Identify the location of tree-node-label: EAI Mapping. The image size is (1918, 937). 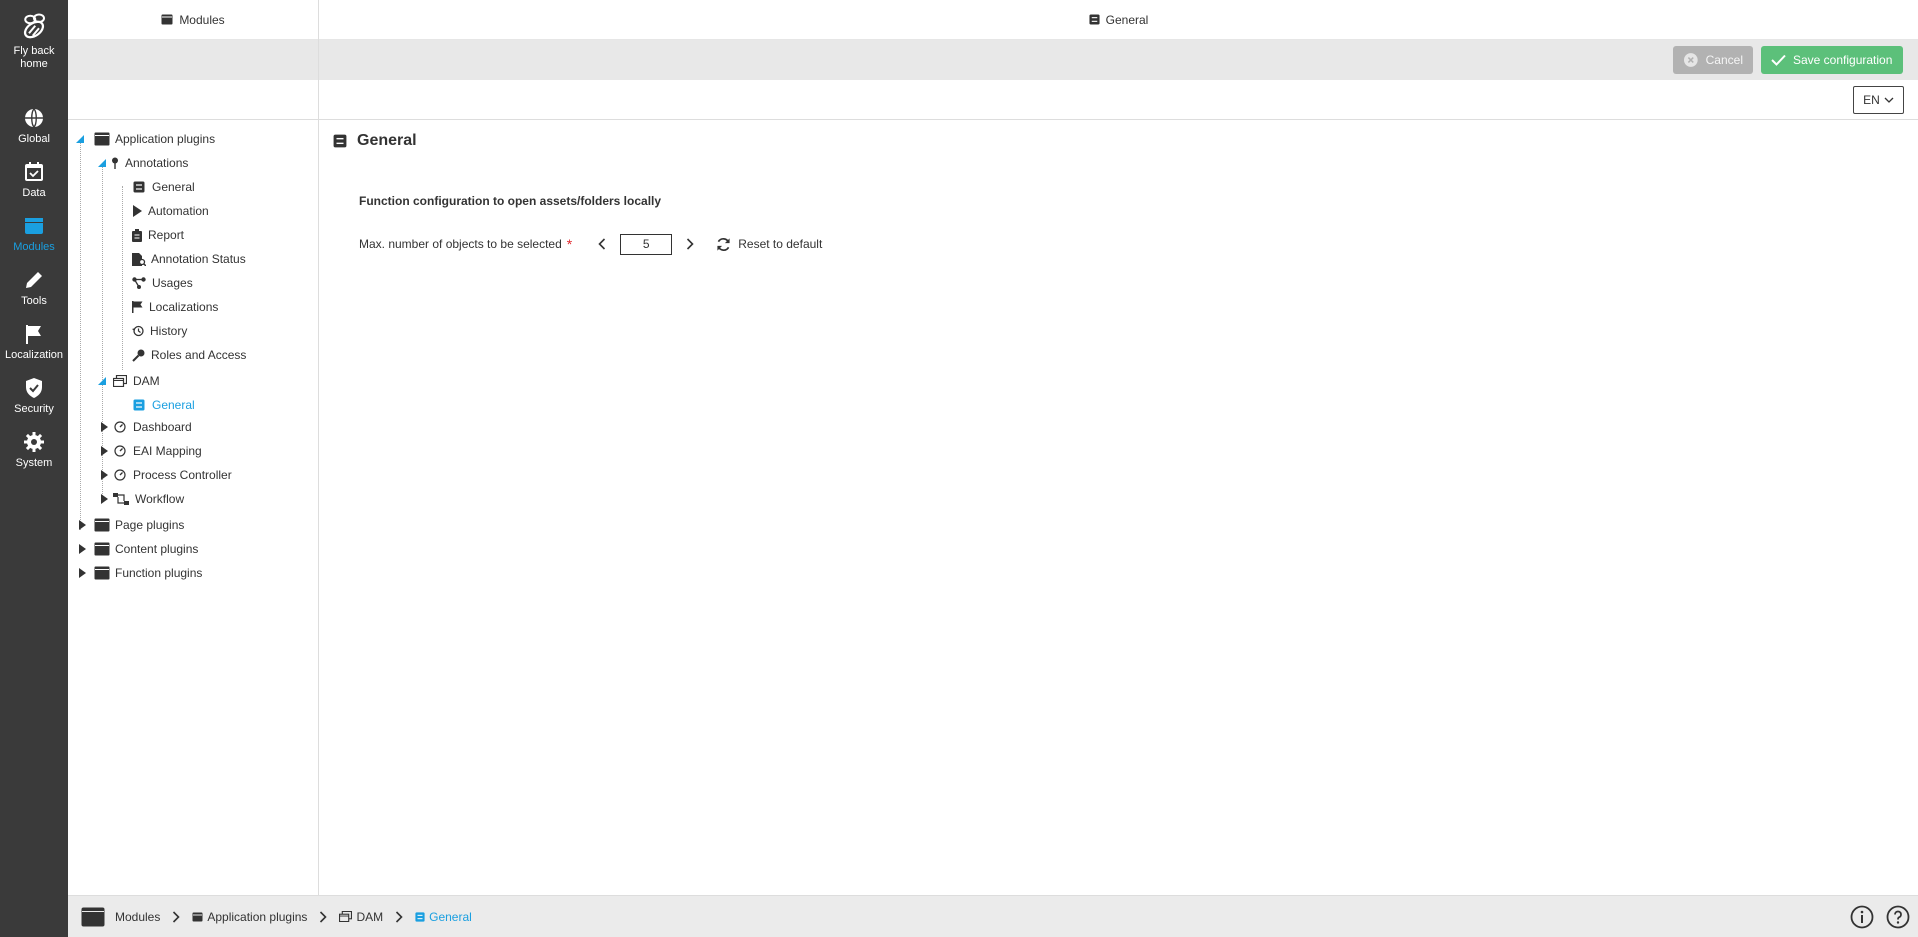
(167, 451).